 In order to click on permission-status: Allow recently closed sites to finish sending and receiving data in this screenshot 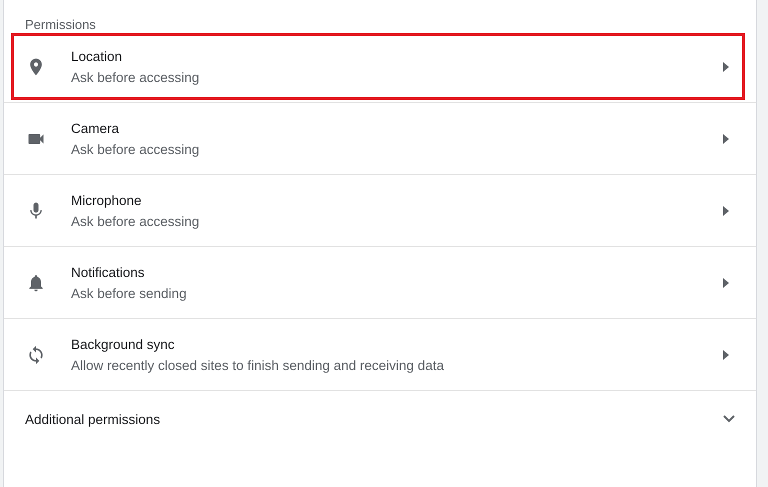, I will do `click(258, 365)`.